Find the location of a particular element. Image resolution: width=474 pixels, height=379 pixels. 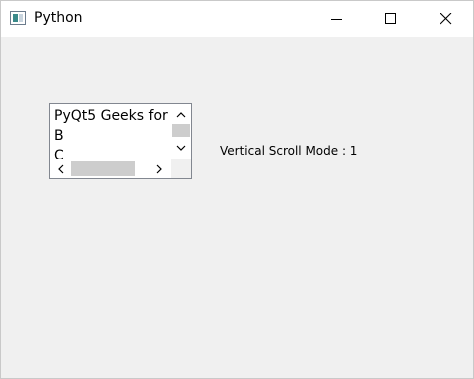

minimize-button is located at coordinates (337, 19).